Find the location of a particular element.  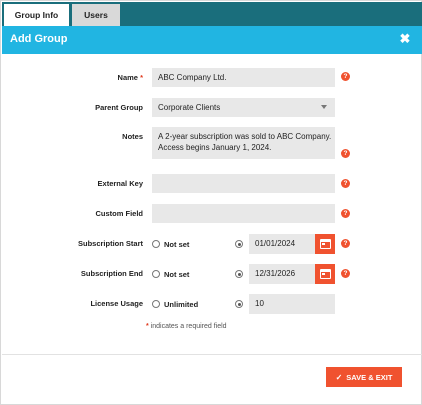

subscription-end-label: Subscription End is located at coordinates (111, 273).